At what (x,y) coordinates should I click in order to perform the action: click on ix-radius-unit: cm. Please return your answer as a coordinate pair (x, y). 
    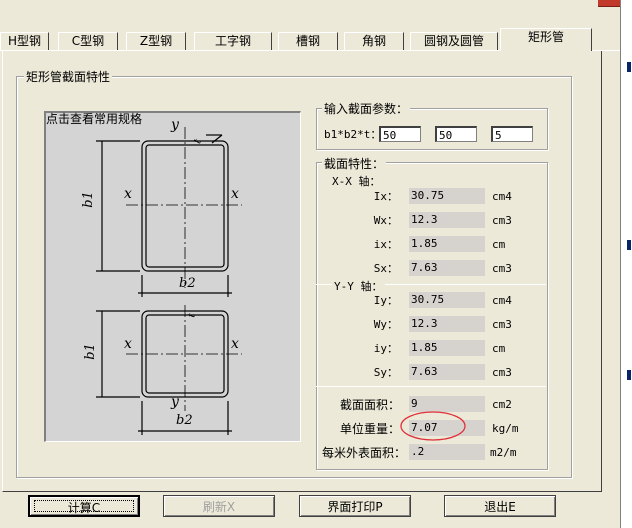
    Looking at the image, I should click on (499, 244).